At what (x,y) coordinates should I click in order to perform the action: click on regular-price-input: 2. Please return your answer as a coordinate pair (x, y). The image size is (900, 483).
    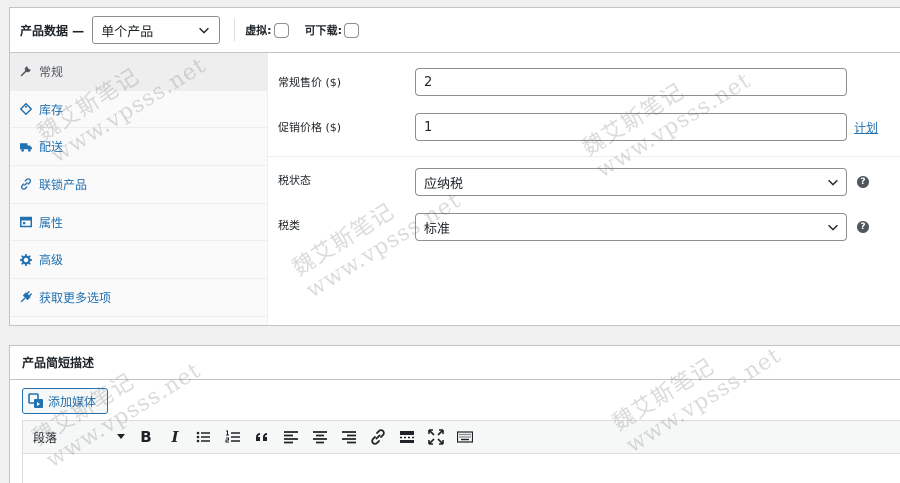
    Looking at the image, I should click on (631, 82).